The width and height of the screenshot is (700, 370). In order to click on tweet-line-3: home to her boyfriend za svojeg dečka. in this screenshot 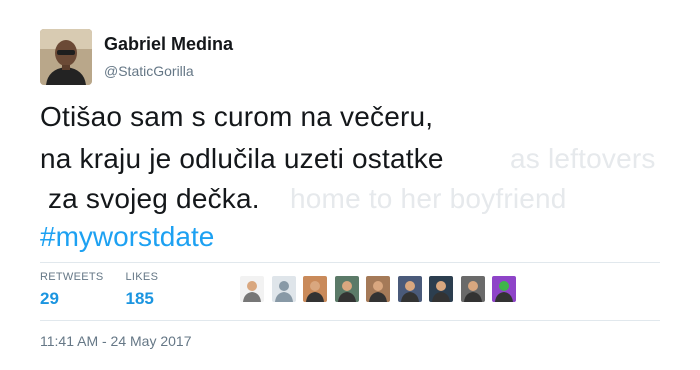, I will do `click(350, 199)`.